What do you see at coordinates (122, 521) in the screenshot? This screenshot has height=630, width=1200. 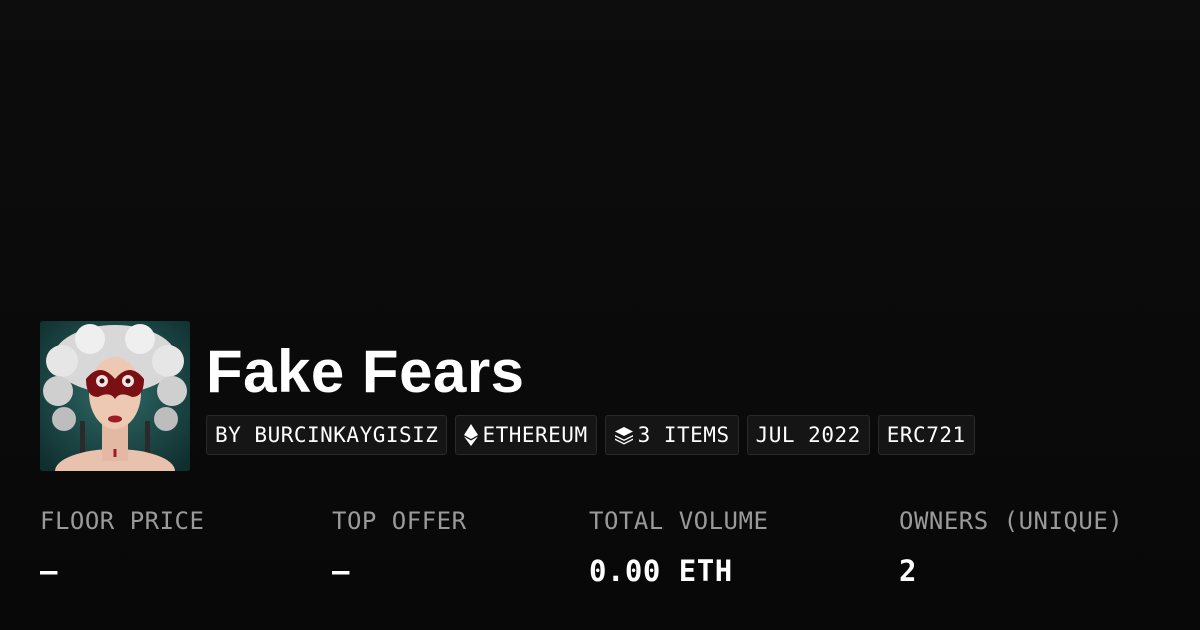 I see `floor-price-label: FLOOR PRICE` at bounding box center [122, 521].